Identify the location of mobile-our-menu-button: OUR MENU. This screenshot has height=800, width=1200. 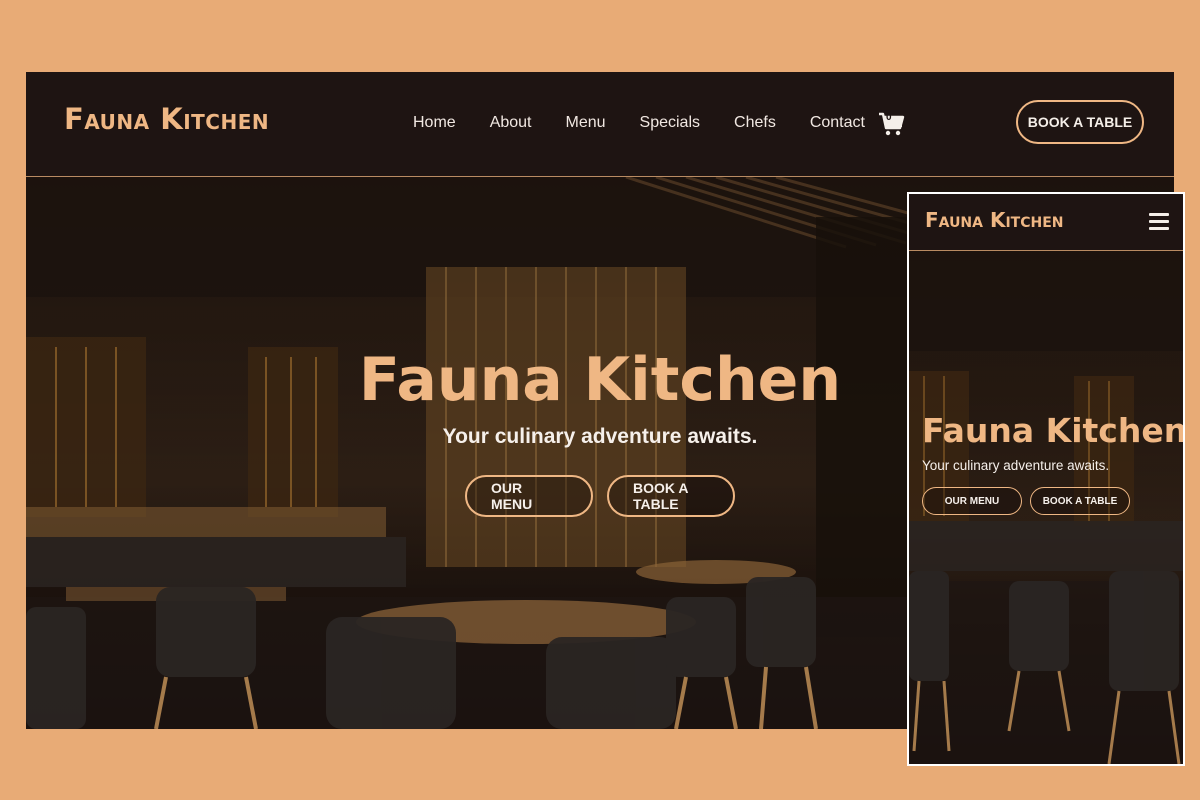
(972, 501).